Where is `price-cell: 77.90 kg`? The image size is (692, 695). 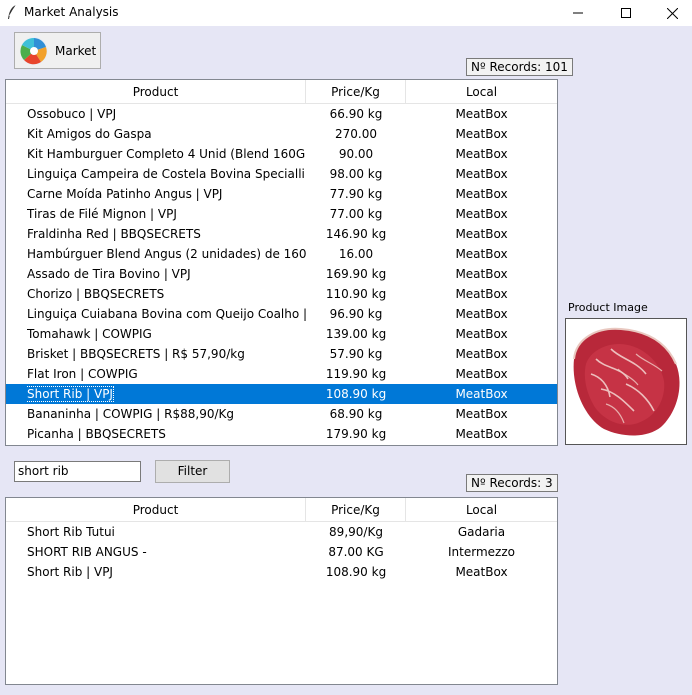
price-cell: 77.90 kg is located at coordinates (356, 194).